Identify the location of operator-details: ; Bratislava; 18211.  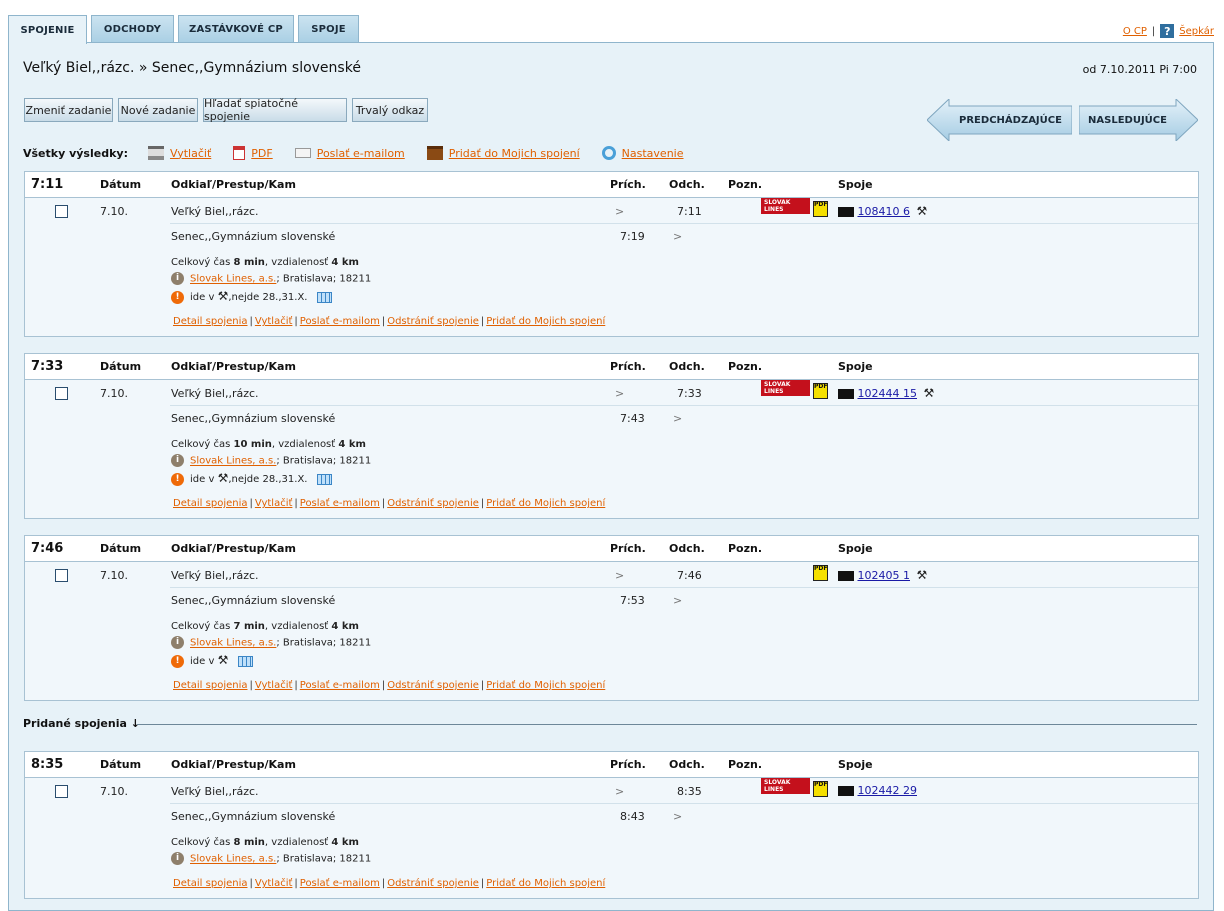
(324, 643).